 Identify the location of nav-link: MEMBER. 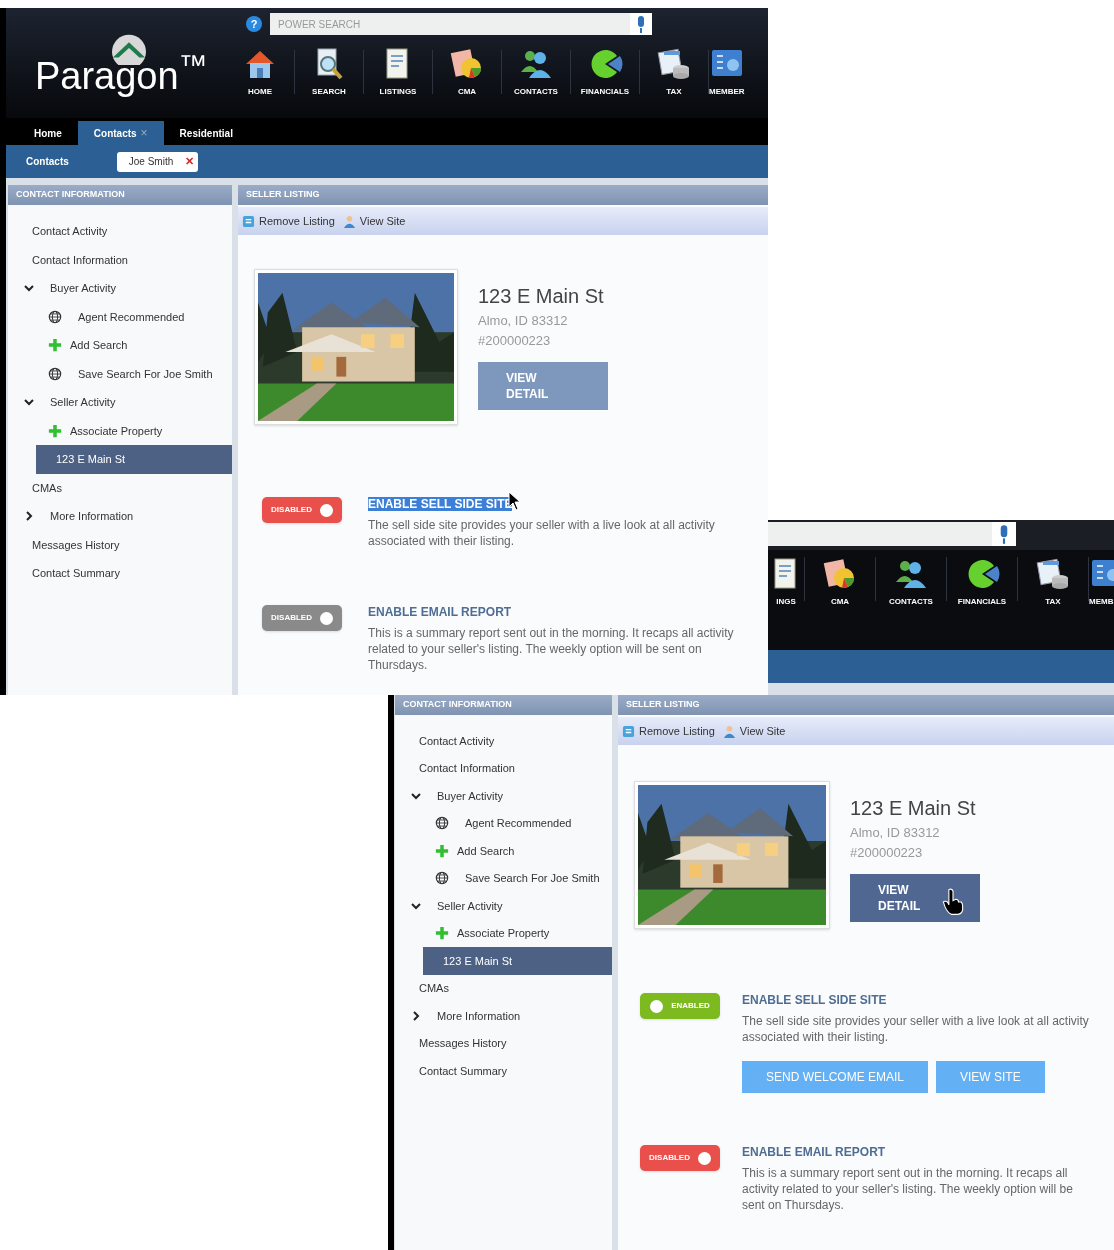
(727, 92).